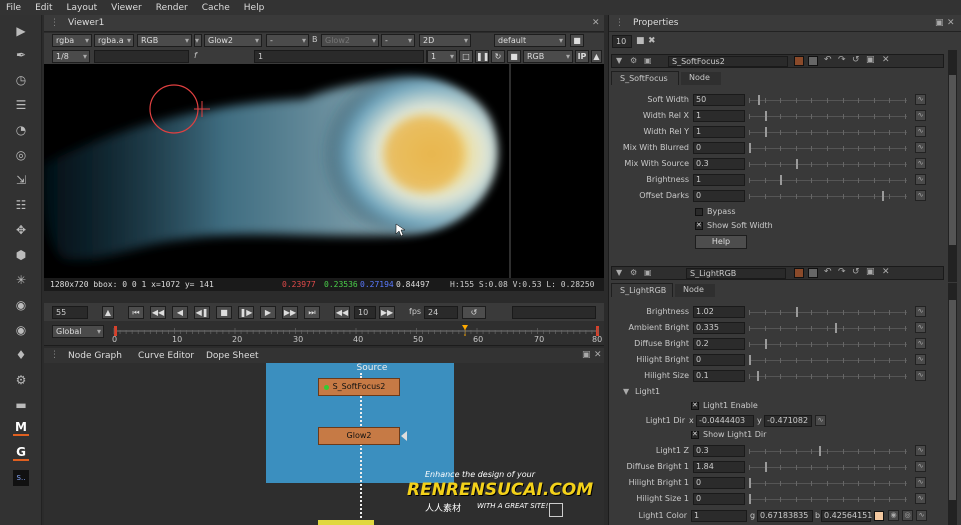 The height and width of the screenshot is (525, 961). I want to click on tile-color-swatch, so click(813, 61).